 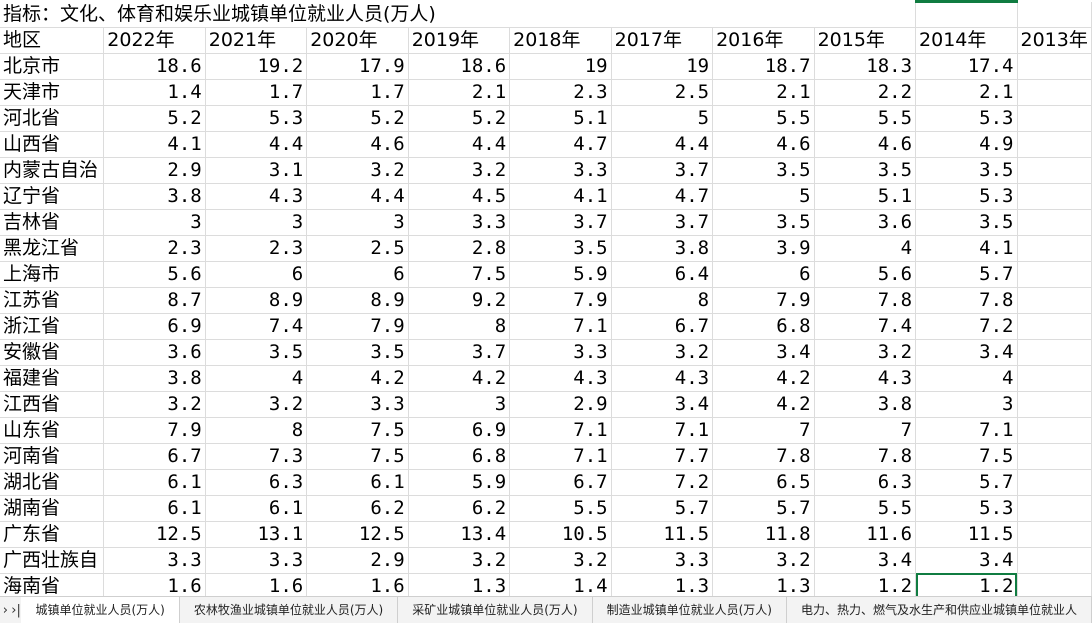 I want to click on value-cell: 4.3, so click(x=256, y=196).